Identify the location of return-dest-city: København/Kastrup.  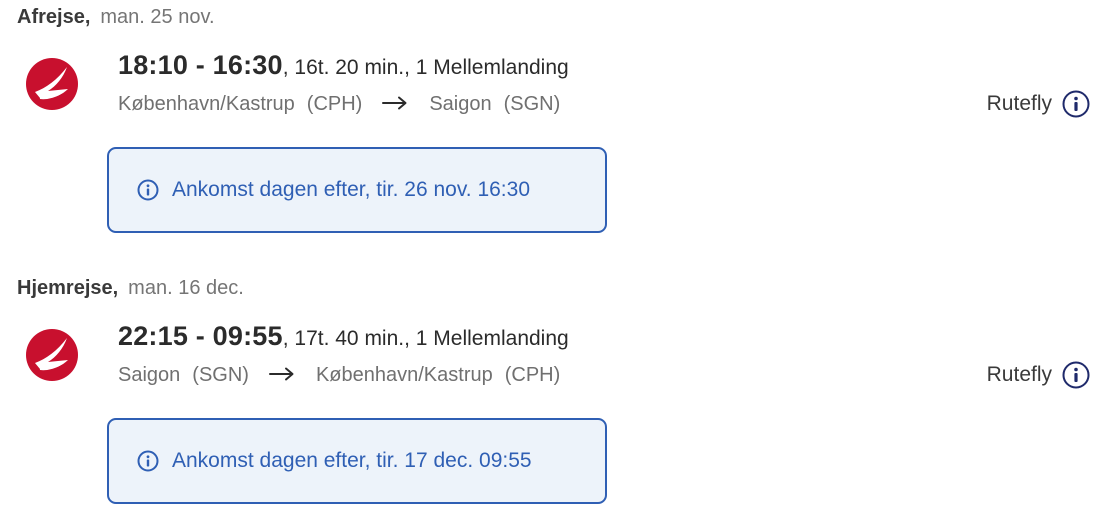
(404, 375).